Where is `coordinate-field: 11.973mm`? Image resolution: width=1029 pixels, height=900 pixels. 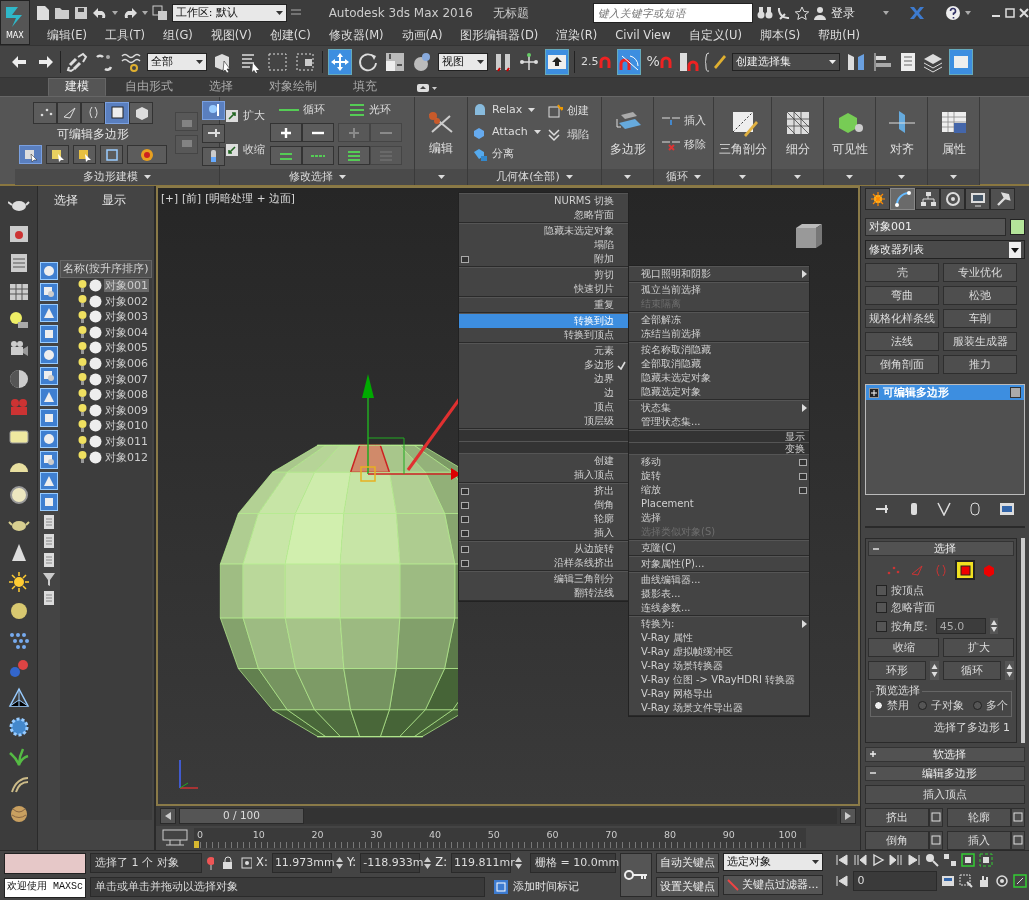 coordinate-field: 11.973mm is located at coordinates (301, 863).